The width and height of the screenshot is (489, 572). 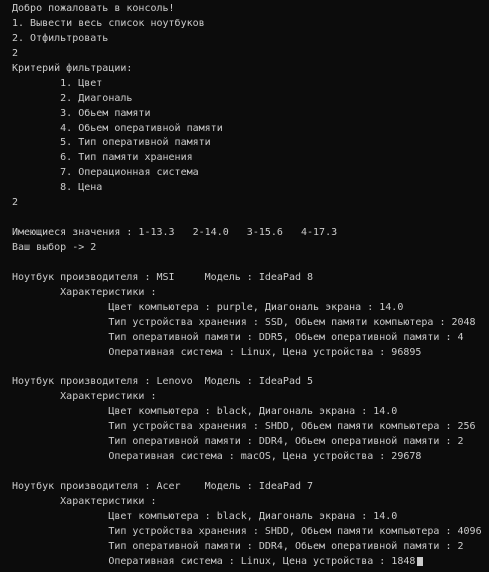 What do you see at coordinates (72, 68) in the screenshot?
I see `console-line: Критерий фильтрации:` at bounding box center [72, 68].